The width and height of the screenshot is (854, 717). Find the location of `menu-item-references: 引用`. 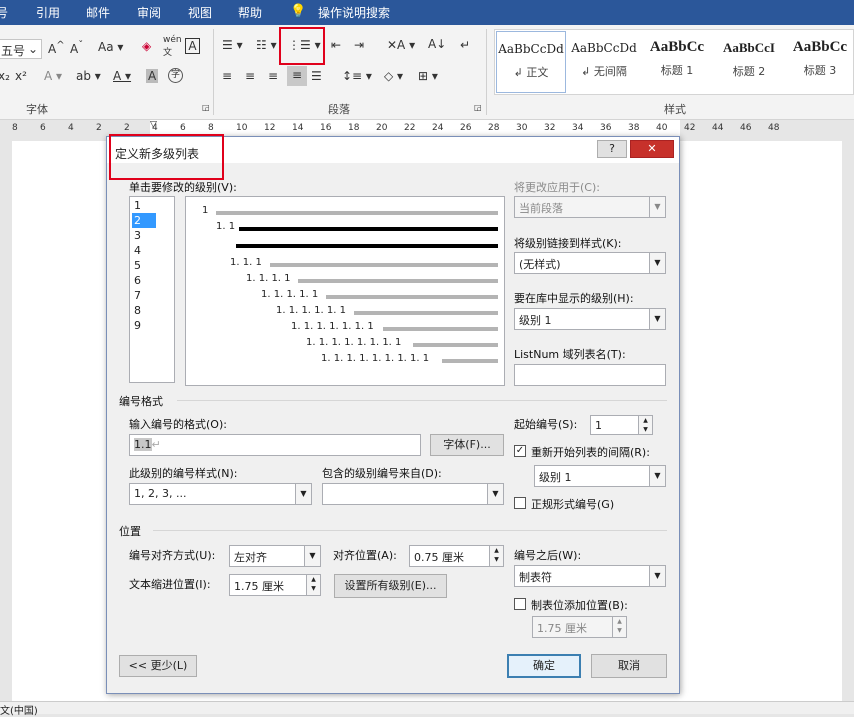

menu-item-references: 引用 is located at coordinates (48, 12).